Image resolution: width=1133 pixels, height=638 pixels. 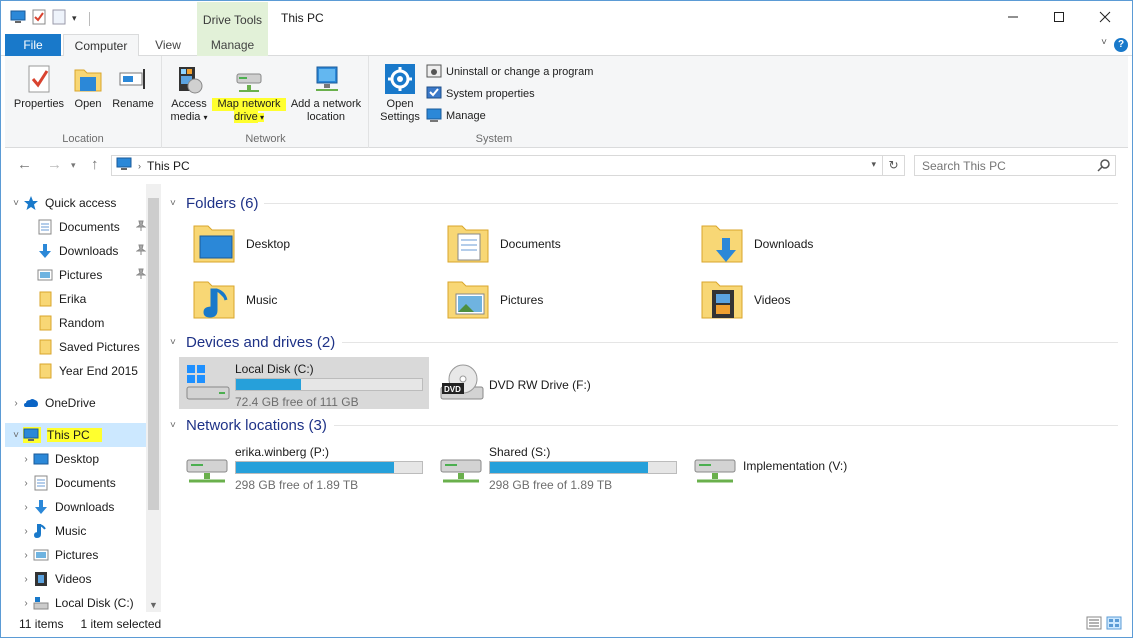 I want to click on scroll-down-arrow-icon: ▼, so click(x=153, y=605).